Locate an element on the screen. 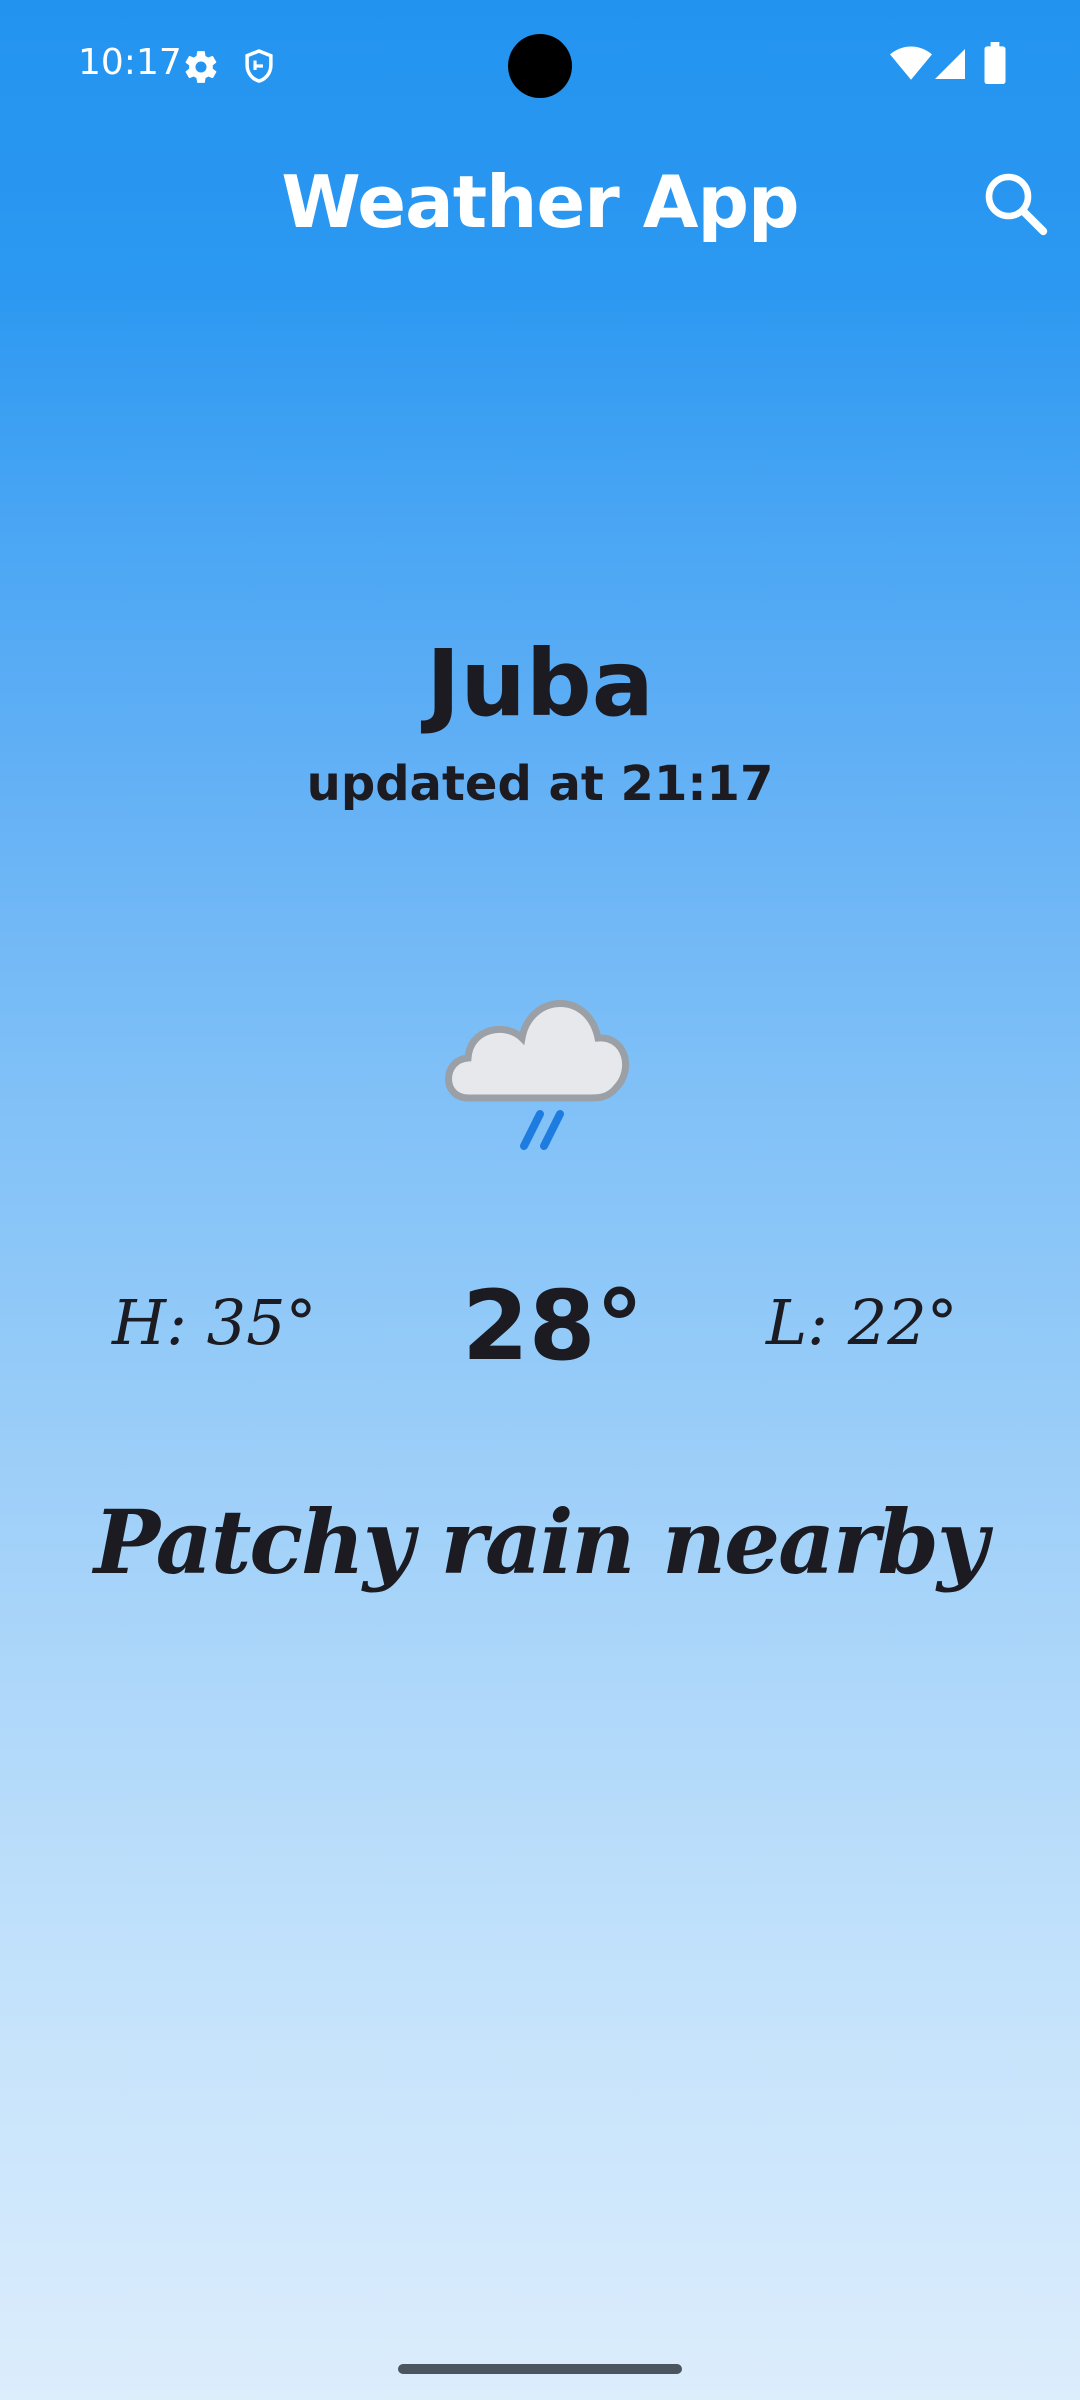 The image size is (1080, 2400). current-temperature: 28° is located at coordinates (553, 1326).